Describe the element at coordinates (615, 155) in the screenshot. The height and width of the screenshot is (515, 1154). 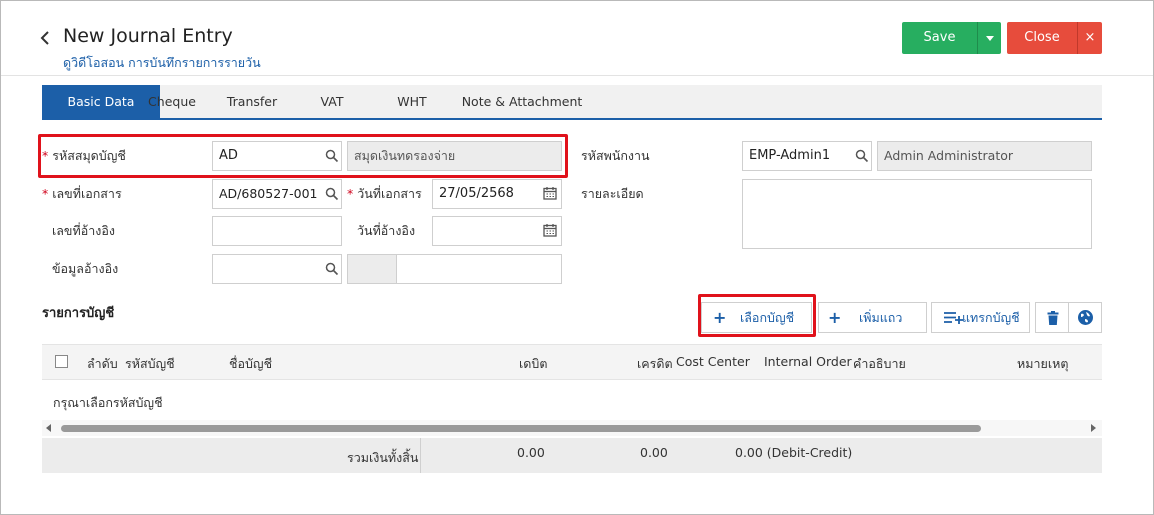
I see `employee-label: รหัสพนักงาน` at that location.